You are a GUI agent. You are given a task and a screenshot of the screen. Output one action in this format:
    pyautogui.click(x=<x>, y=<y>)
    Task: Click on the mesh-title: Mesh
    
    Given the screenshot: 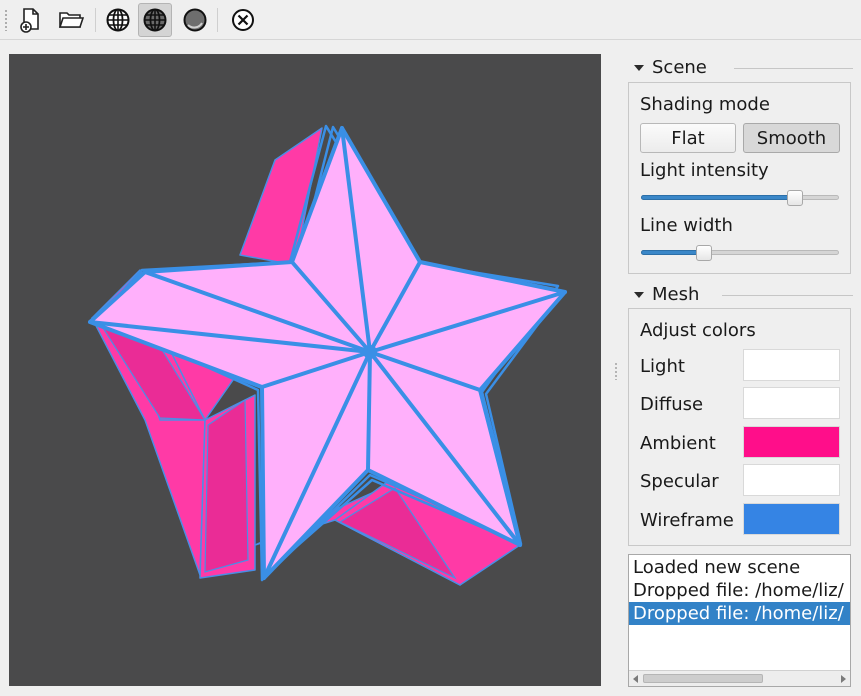 What is the action you would take?
    pyautogui.click(x=676, y=294)
    